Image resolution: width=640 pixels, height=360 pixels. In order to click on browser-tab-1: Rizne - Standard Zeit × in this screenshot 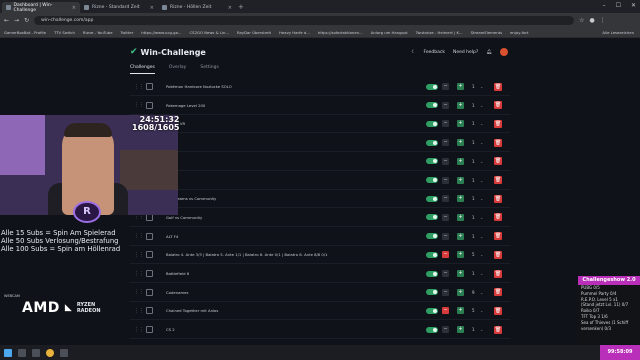, I will do `click(119, 7)`.